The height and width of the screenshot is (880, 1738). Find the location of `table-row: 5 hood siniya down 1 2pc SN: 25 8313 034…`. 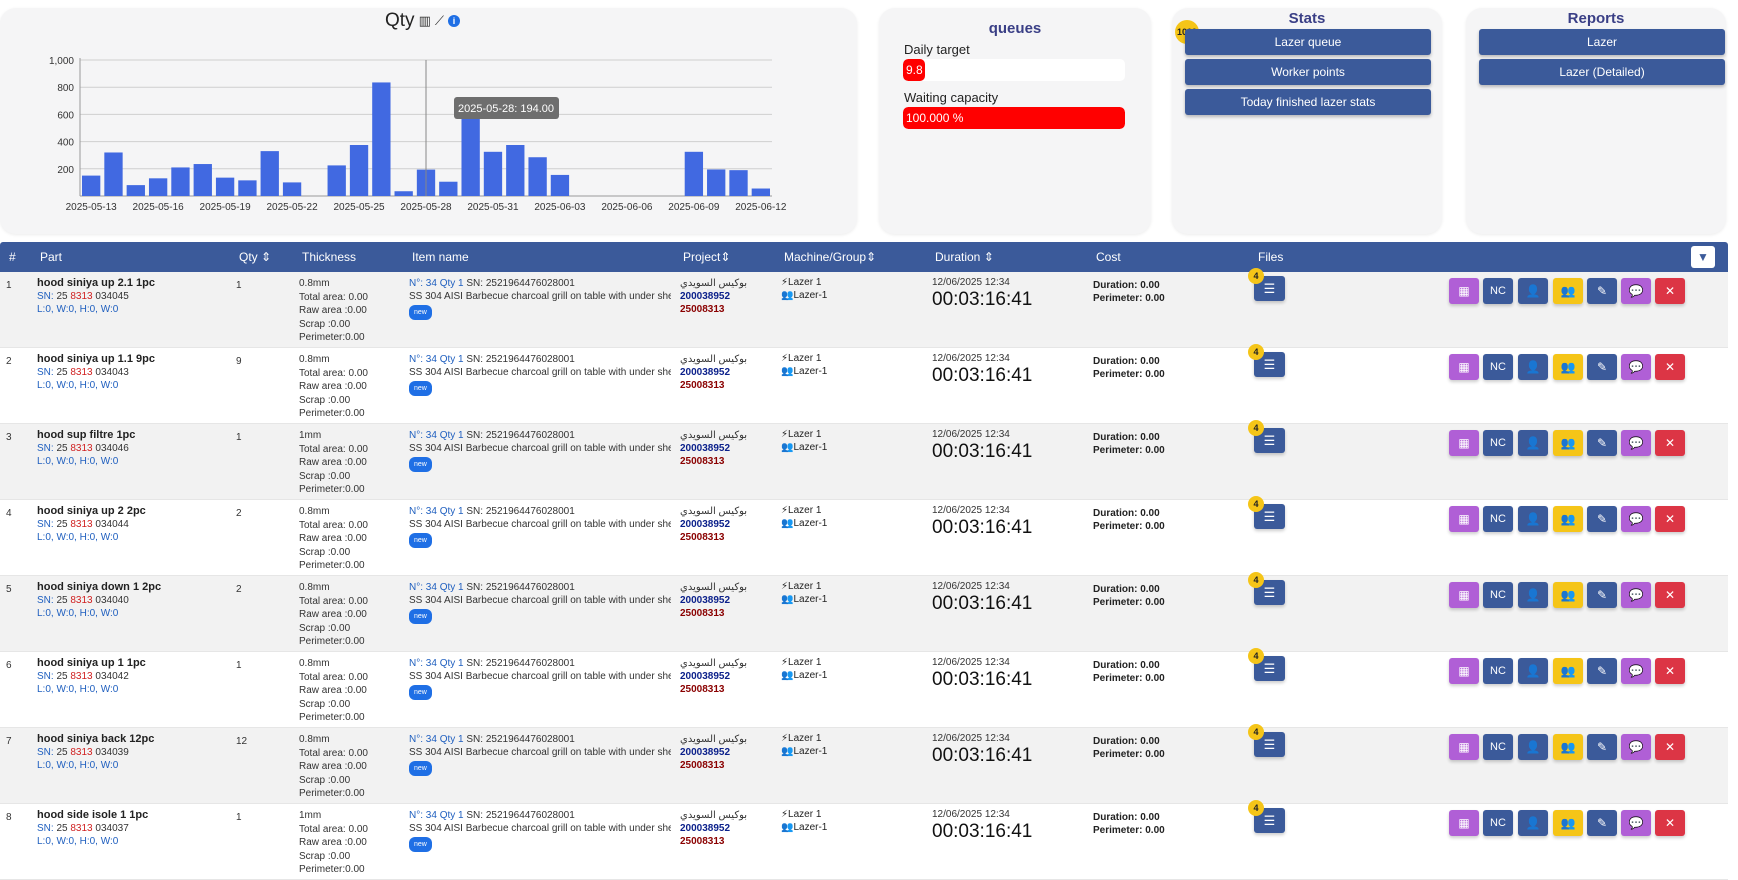

table-row: 5 hood siniya down 1 2pc SN: 25 8313 034… is located at coordinates (864, 612).